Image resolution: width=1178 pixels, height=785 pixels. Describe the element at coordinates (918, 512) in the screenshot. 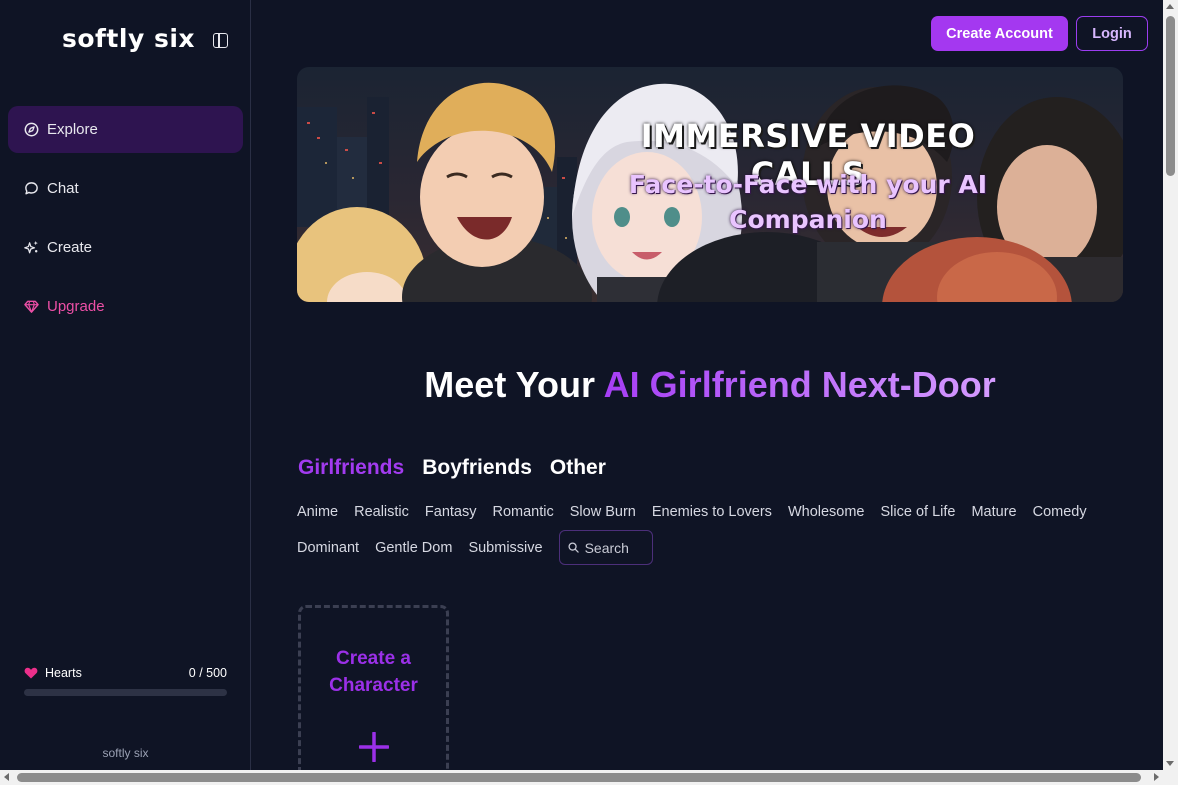

I see `tag-slice-of-life: Slice of Life` at that location.